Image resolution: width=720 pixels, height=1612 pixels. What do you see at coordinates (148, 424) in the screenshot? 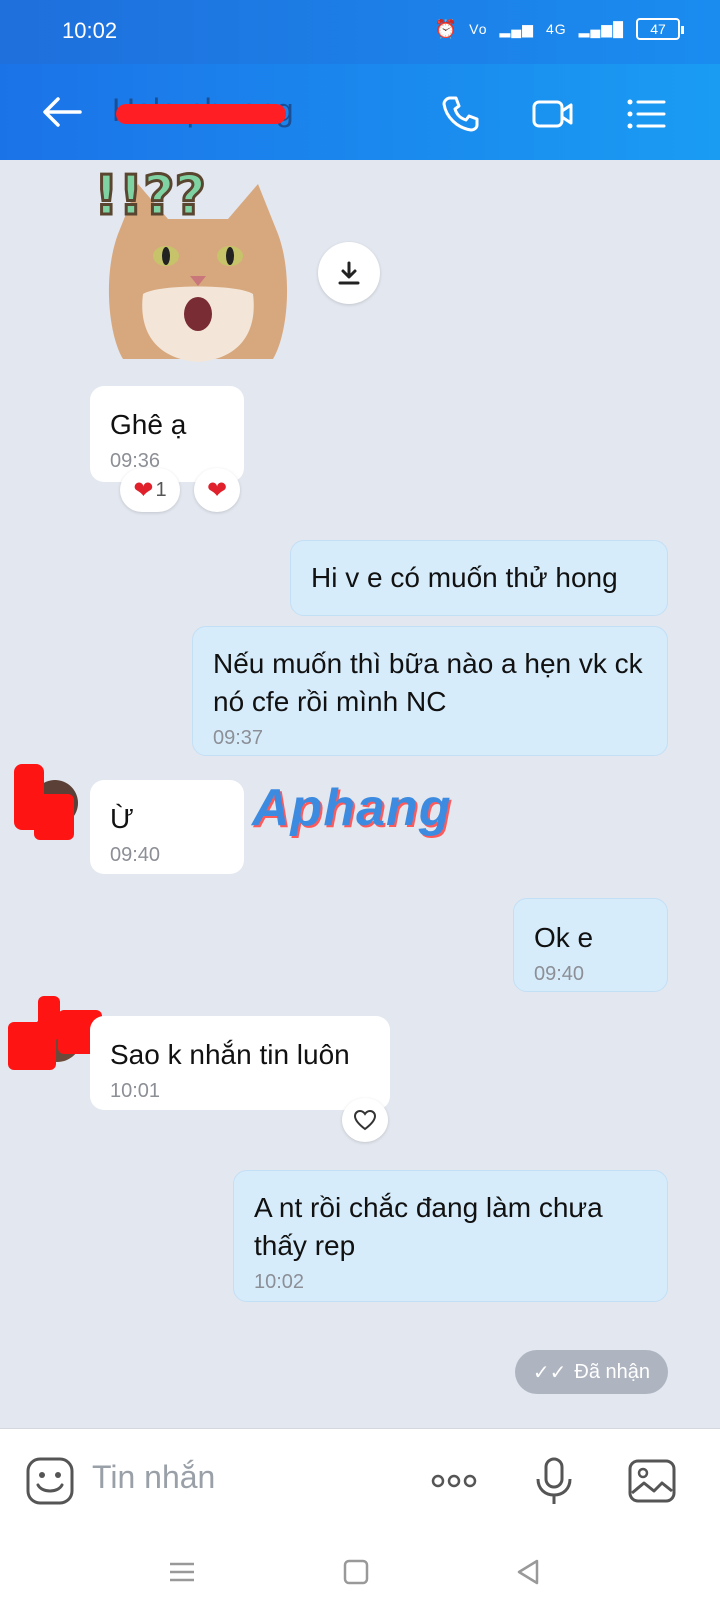
I see `message-text: Ghê ạ` at bounding box center [148, 424].